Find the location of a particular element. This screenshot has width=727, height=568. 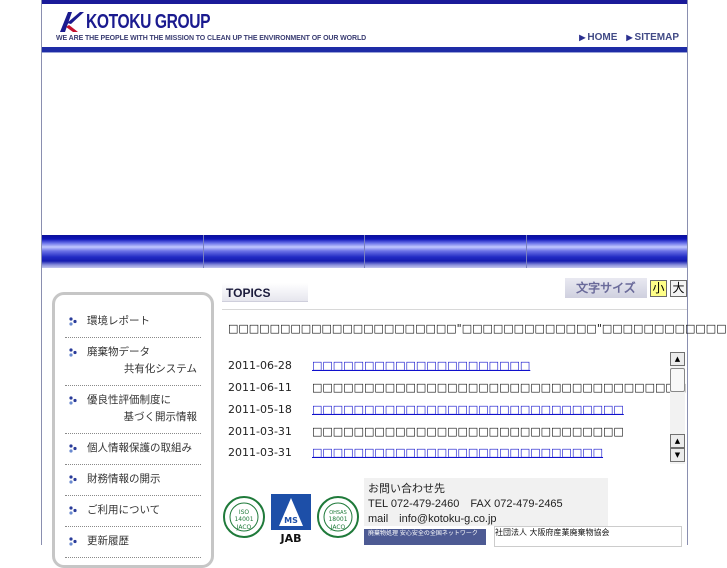

sidebar-item-label: 更新履歴 is located at coordinates (108, 541).